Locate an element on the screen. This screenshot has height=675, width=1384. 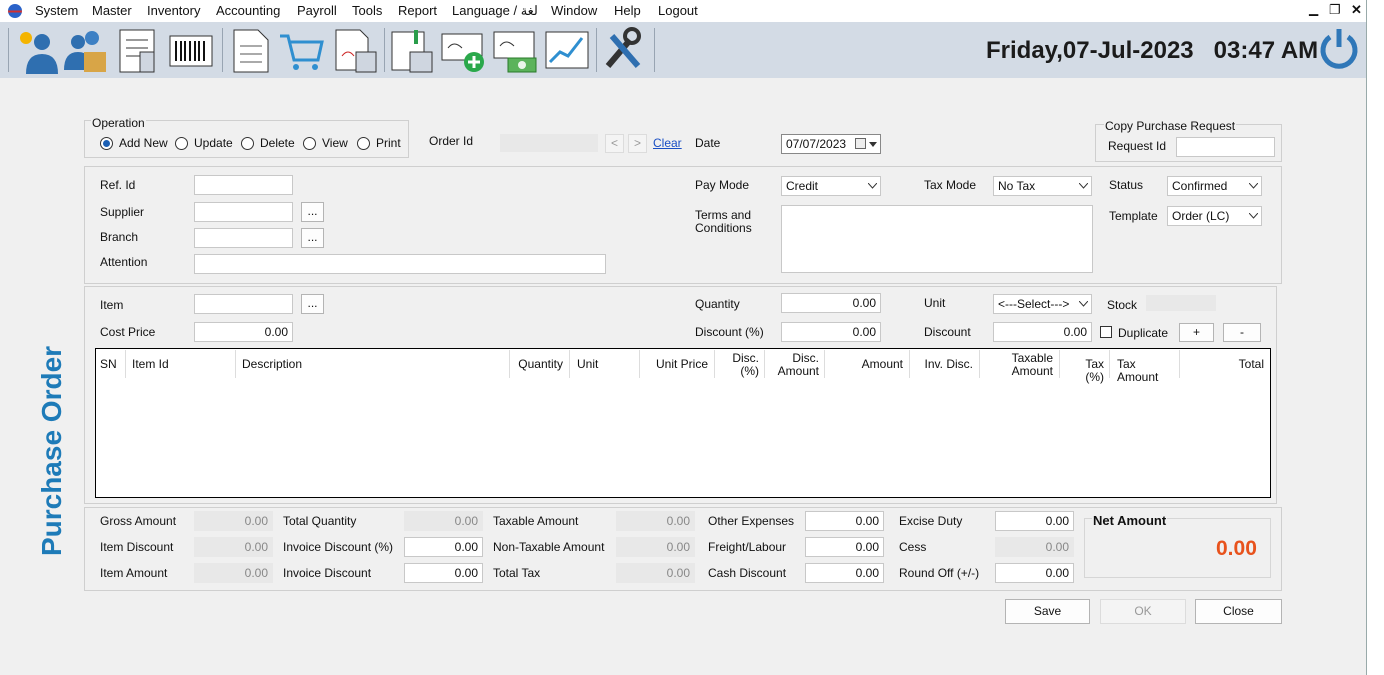
discount-pct-label: Discount (%) is located at coordinates (729, 332).